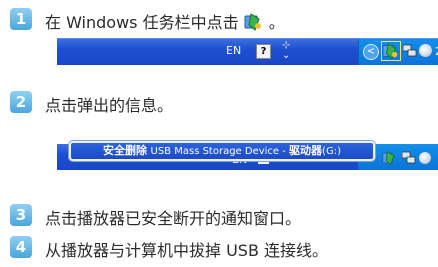  I want to click on step-2-badge: 2, so click(21, 102).